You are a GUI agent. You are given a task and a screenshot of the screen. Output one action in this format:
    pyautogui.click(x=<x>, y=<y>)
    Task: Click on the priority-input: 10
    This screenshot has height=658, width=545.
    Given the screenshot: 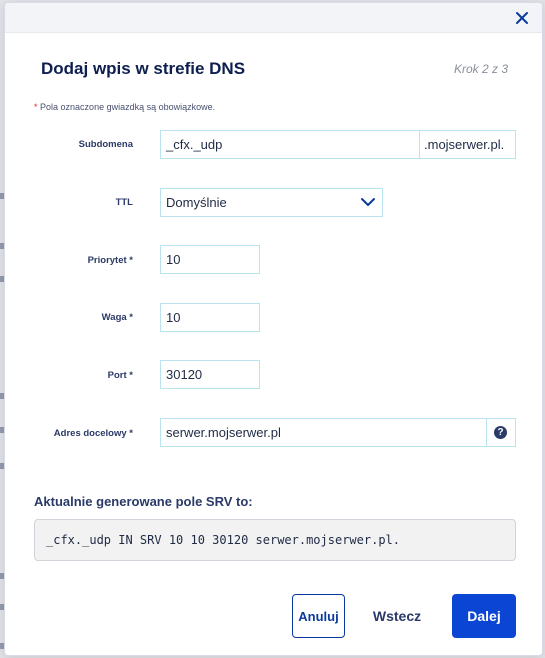 What is the action you would take?
    pyautogui.click(x=210, y=259)
    